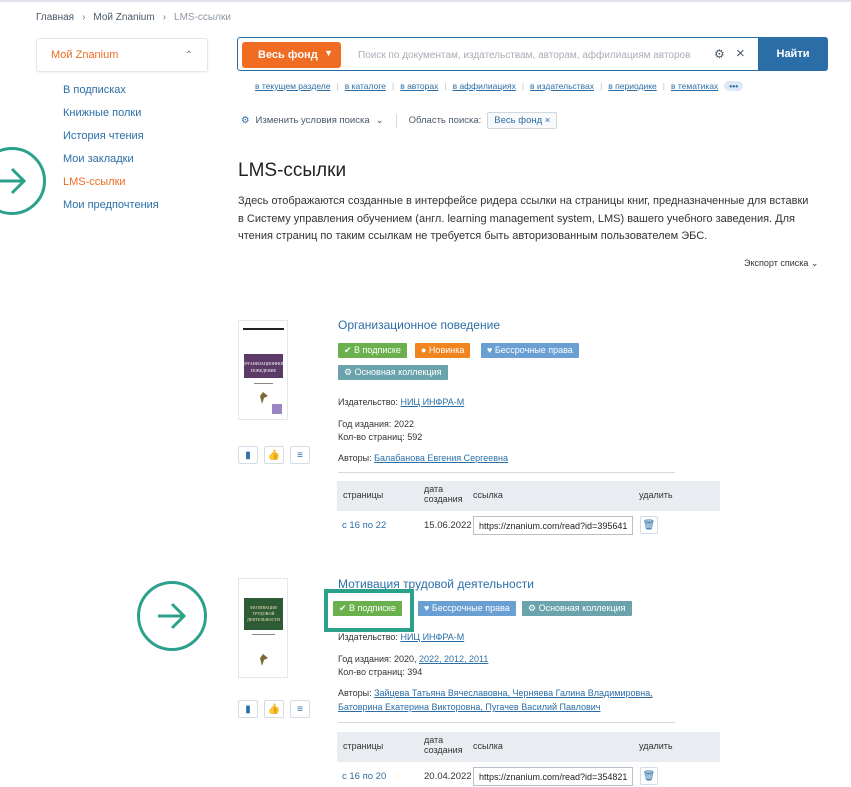 The width and height of the screenshot is (851, 787). I want to click on book-cover-image: ОРГАНИЗАЦИОННОЕ ПОВЕДЕНИЕ, so click(263, 371).